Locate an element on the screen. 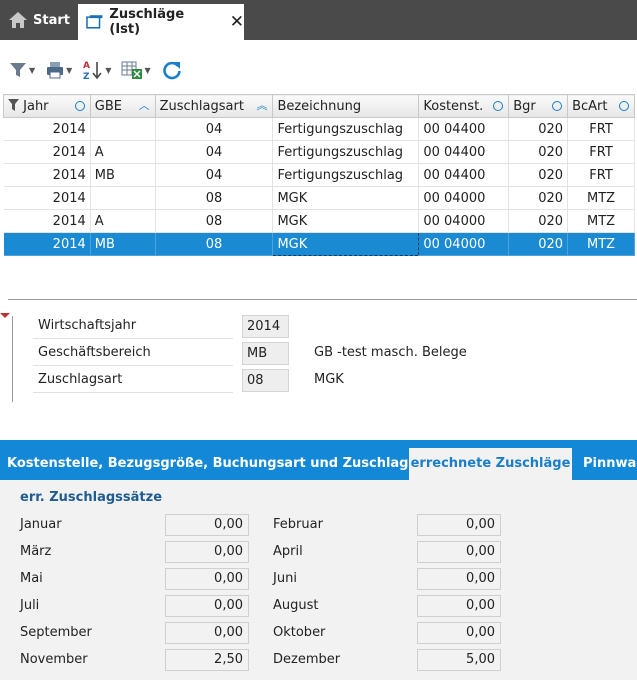  column-header-bcart: BcArt is located at coordinates (601, 106).